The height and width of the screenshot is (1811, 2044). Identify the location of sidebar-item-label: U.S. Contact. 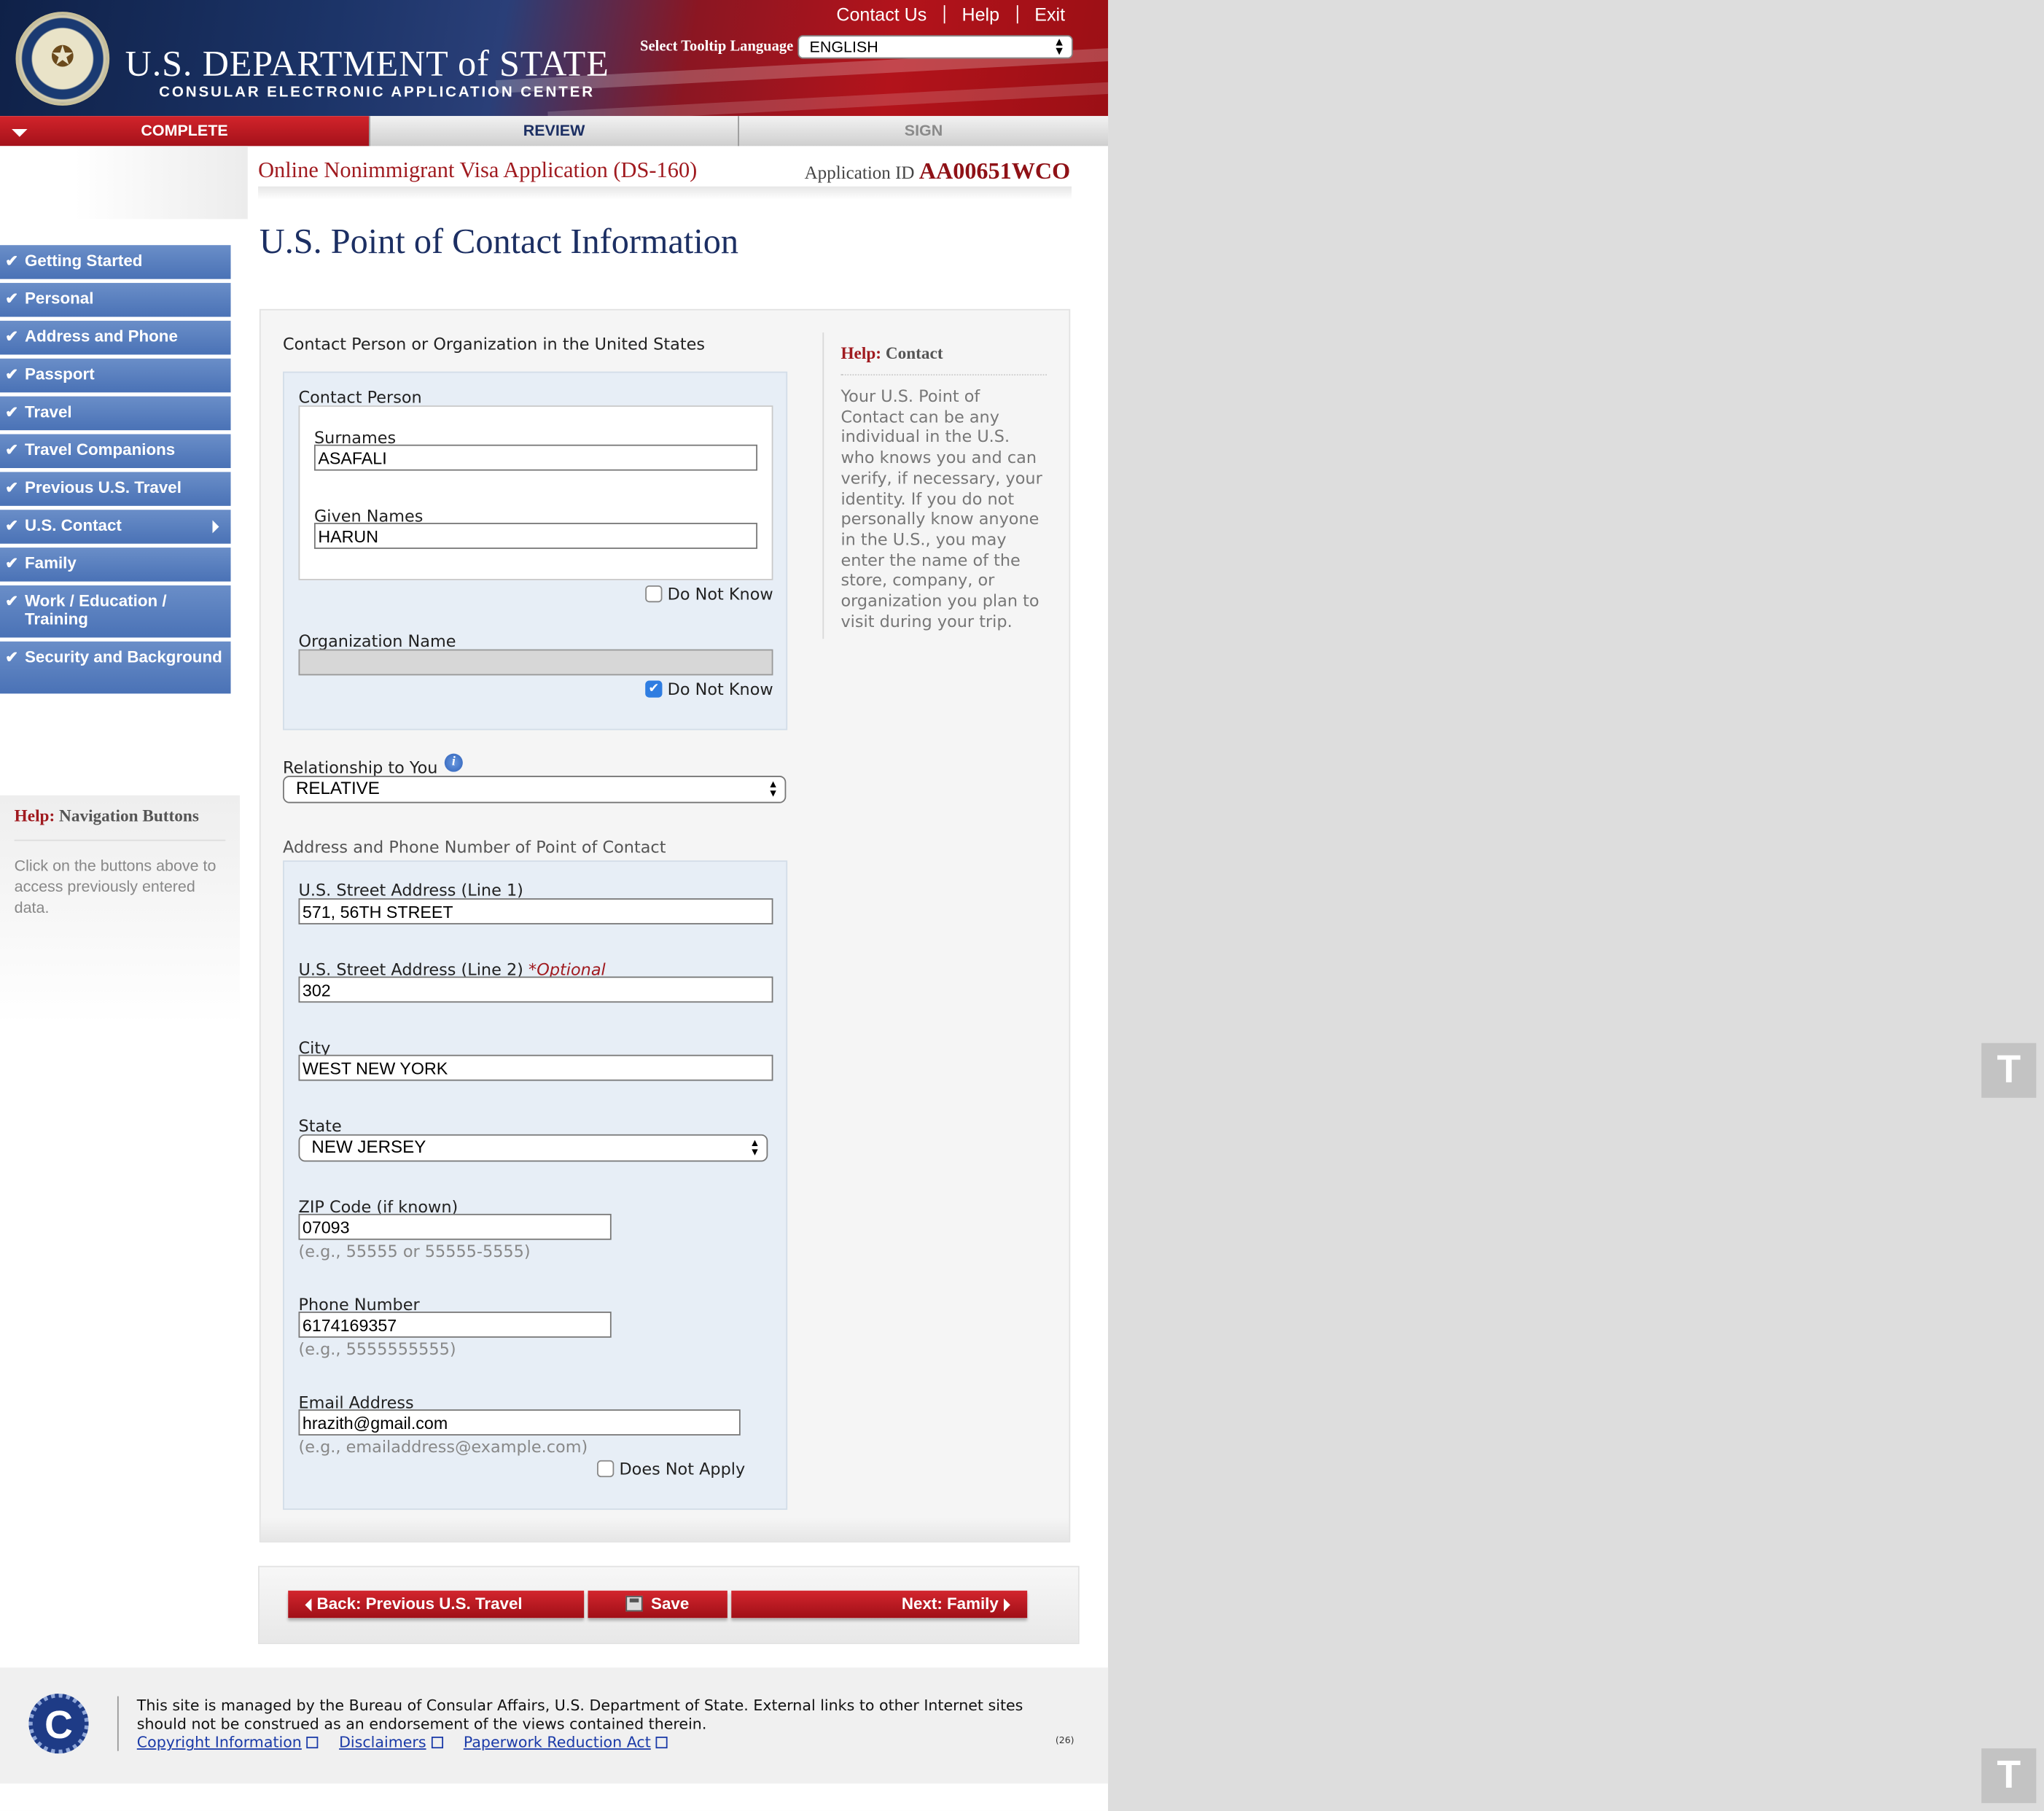
(73, 525).